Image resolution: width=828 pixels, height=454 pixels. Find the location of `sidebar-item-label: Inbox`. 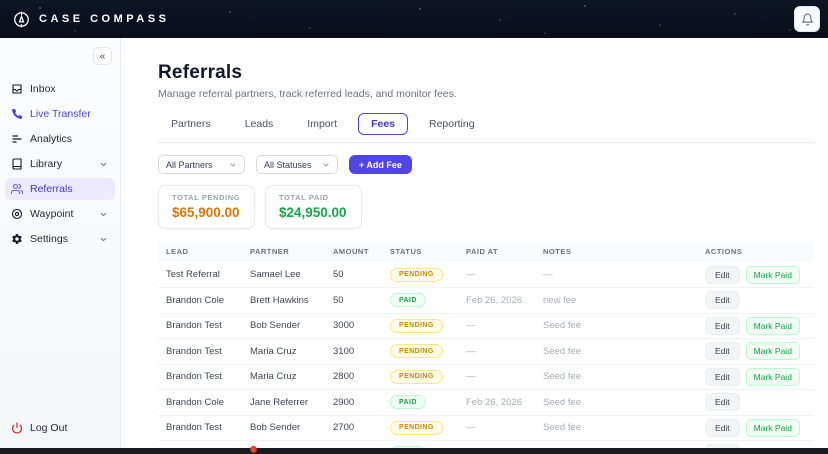

sidebar-item-label: Inbox is located at coordinates (43, 89).